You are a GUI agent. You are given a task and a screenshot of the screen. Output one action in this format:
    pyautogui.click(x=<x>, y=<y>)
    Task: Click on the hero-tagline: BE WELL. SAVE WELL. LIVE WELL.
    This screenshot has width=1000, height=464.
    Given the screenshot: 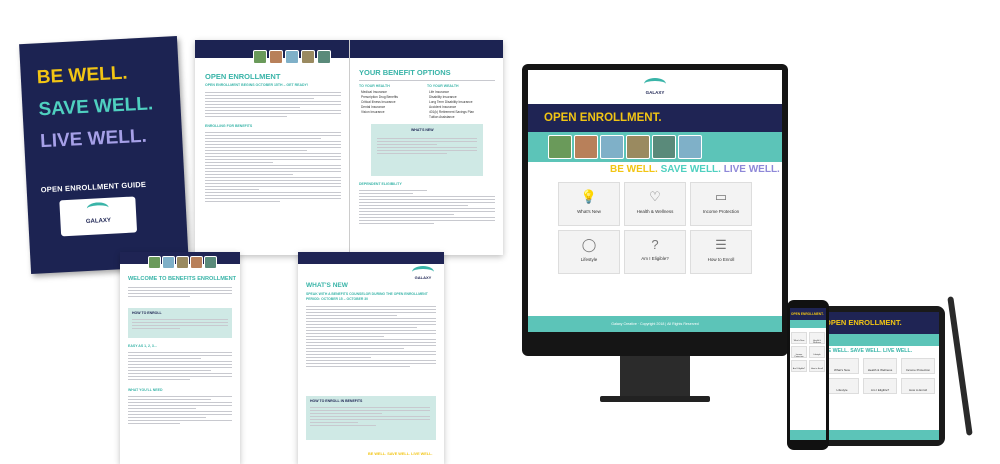 What is the action you would take?
    pyautogui.click(x=695, y=169)
    